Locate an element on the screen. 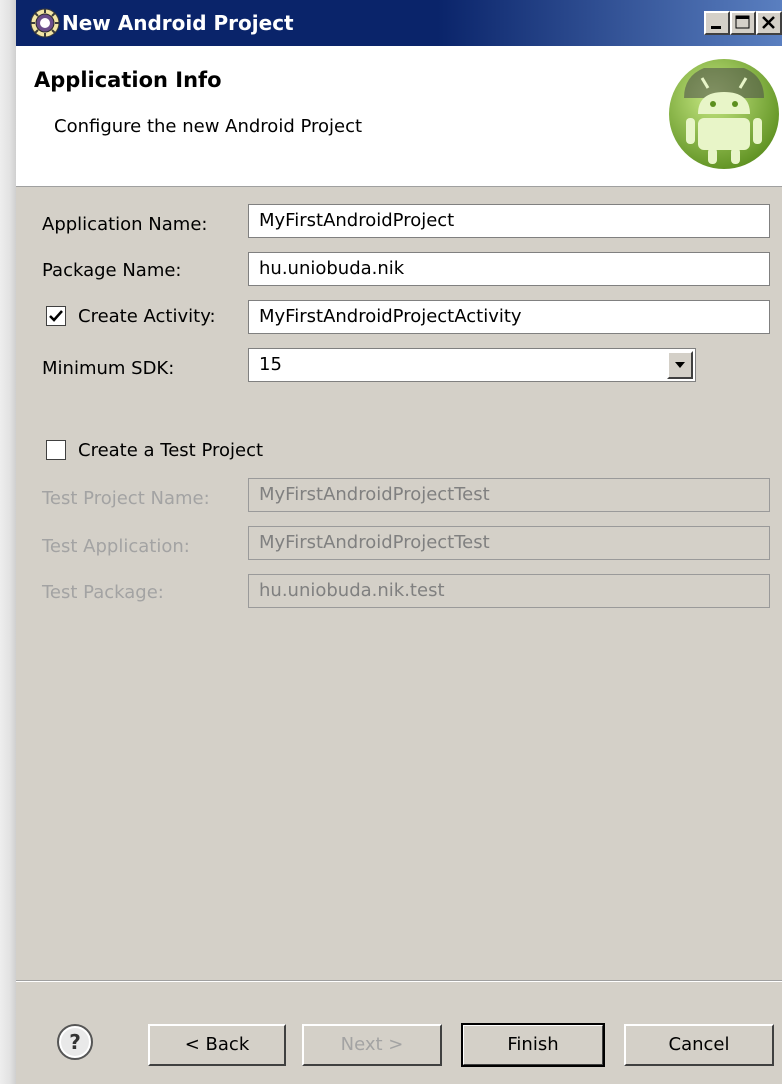 Image resolution: width=782 pixels, height=1084 pixels. dropdown-button is located at coordinates (680, 365).